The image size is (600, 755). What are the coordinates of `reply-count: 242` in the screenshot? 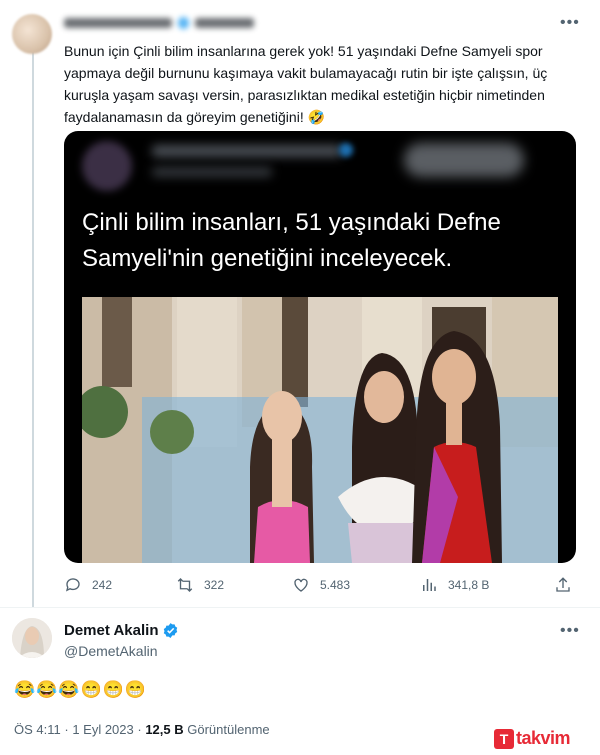 It's located at (102, 585).